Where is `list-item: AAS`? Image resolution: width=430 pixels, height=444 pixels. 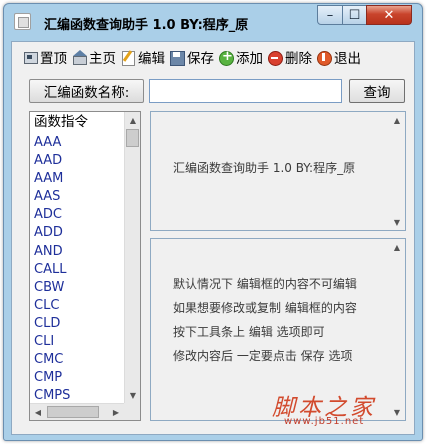
list-item: AAS is located at coordinates (77, 197).